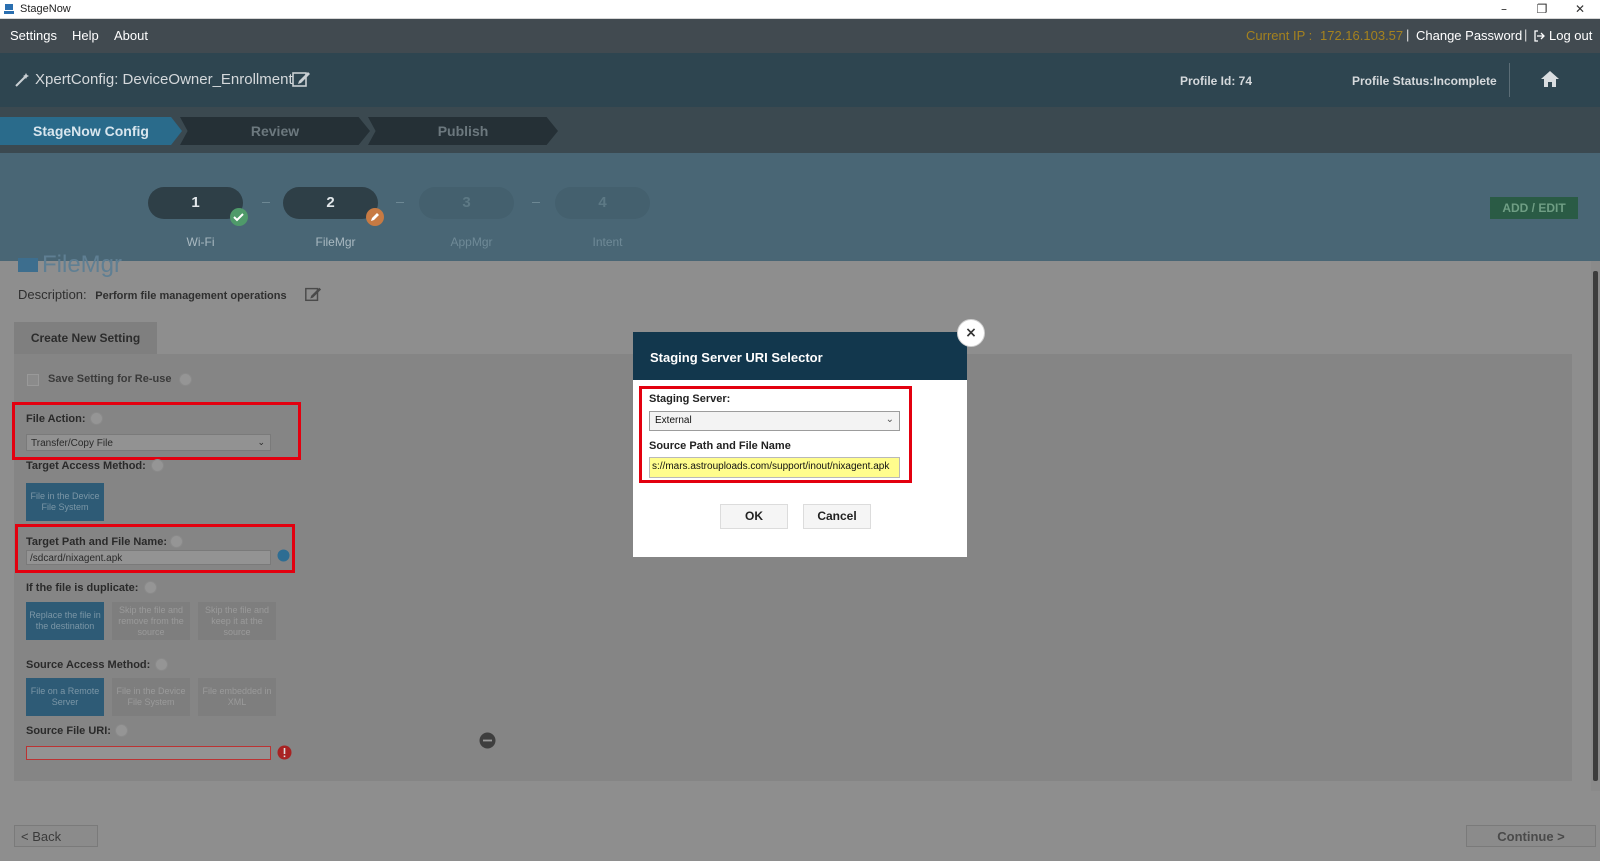 Image resolution: width=1600 pixels, height=861 pixels. Describe the element at coordinates (33, 380) in the screenshot. I see `save-setting-checkbox` at that location.